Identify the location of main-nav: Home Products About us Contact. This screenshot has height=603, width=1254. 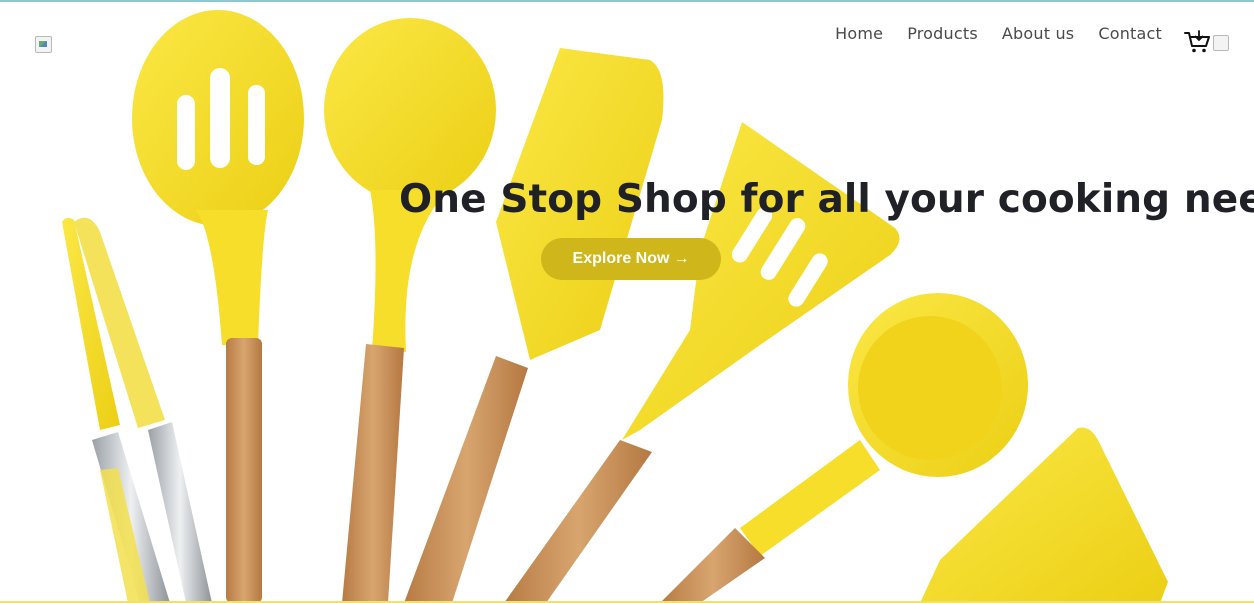
(998, 33).